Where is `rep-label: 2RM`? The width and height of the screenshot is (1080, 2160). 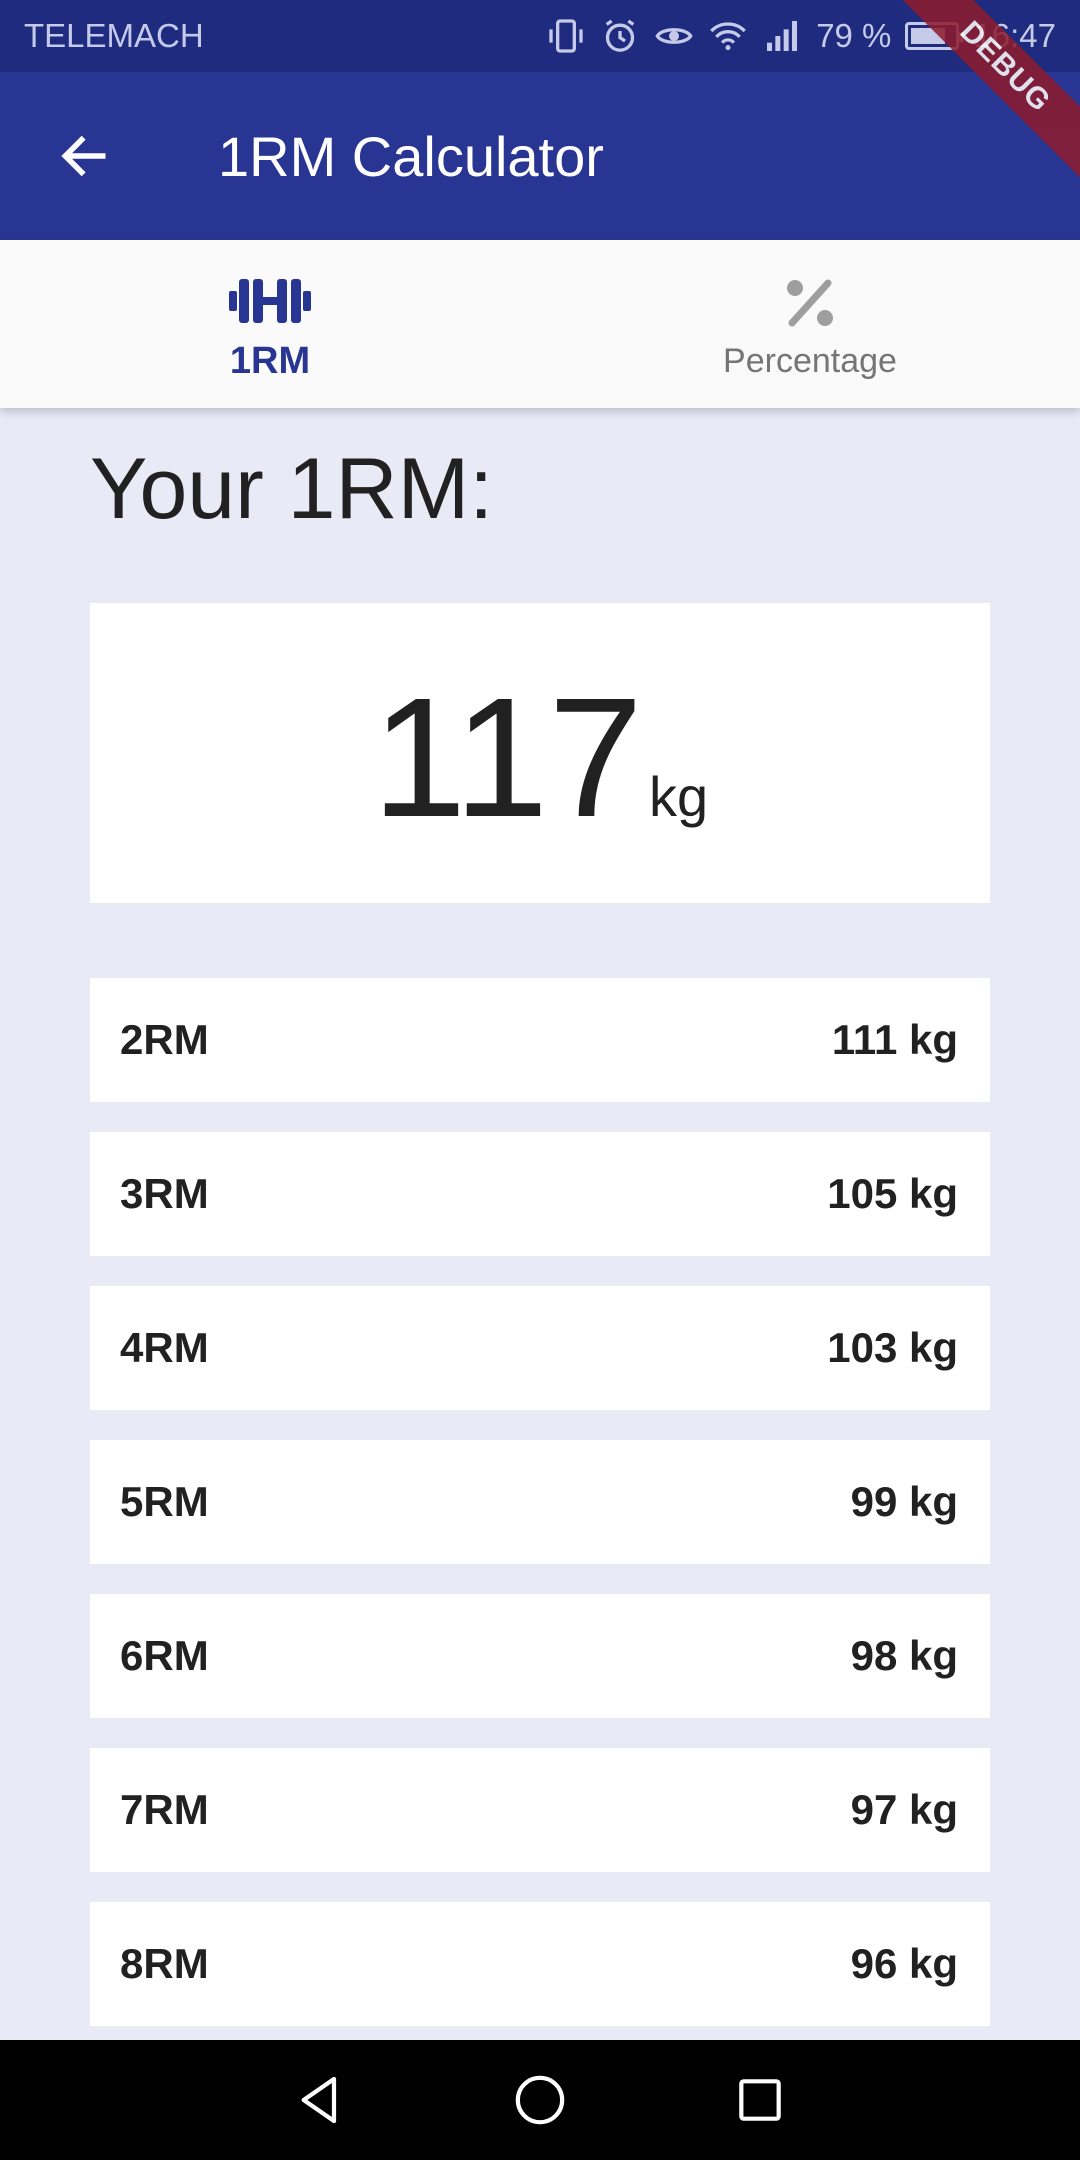
rep-label: 2RM is located at coordinates (164, 1039).